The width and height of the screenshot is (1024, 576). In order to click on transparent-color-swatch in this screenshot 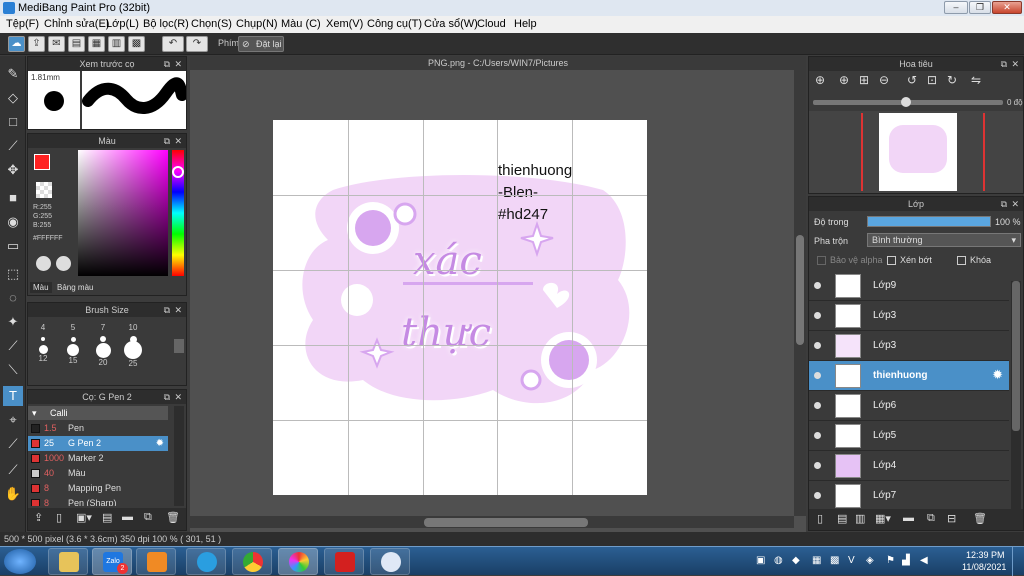, I will do `click(44, 190)`.